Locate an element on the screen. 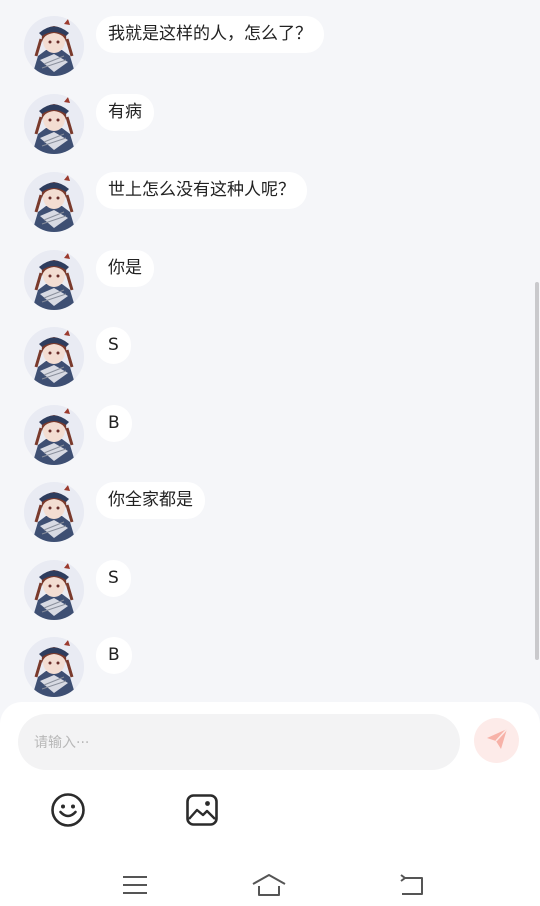 The width and height of the screenshot is (540, 906). smiley-icon is located at coordinates (68, 812).